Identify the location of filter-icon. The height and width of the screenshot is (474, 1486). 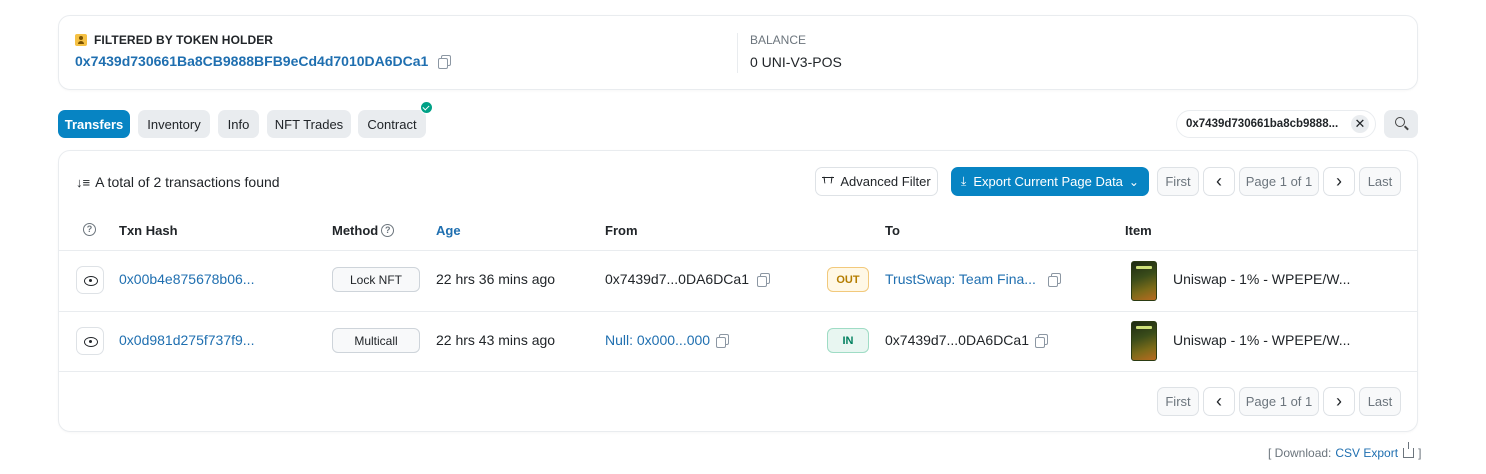
(829, 182).